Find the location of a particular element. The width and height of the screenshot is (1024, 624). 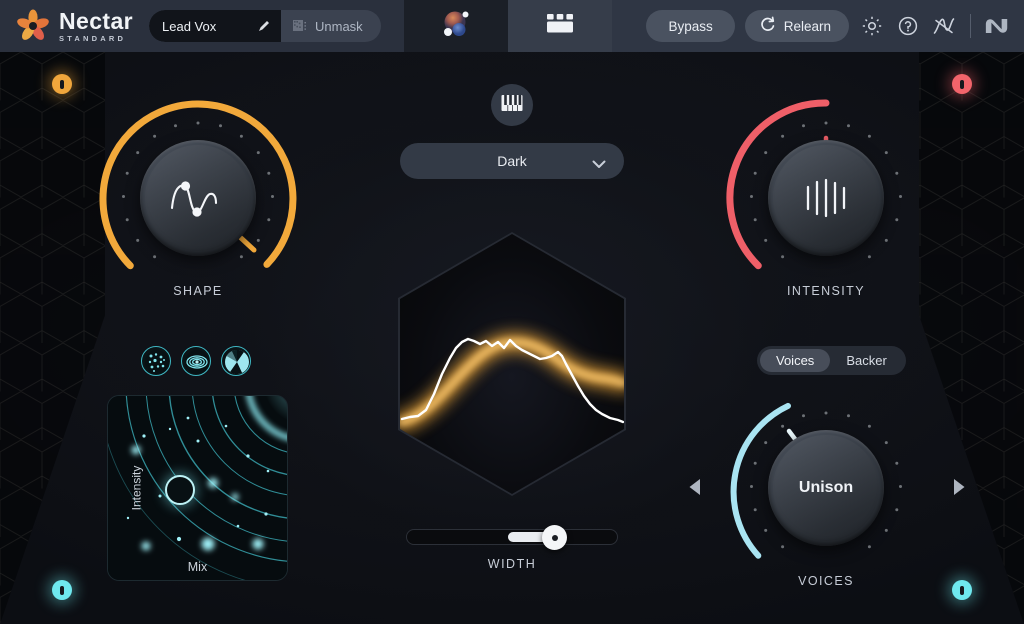

unmask-icon is located at coordinates (300, 26).